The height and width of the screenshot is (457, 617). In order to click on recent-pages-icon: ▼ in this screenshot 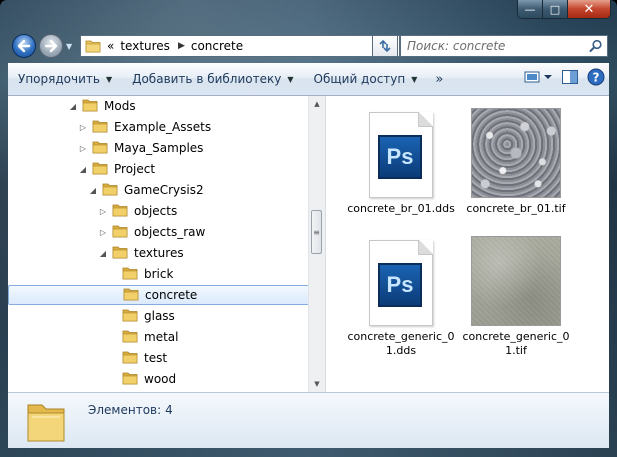, I will do `click(70, 46)`.